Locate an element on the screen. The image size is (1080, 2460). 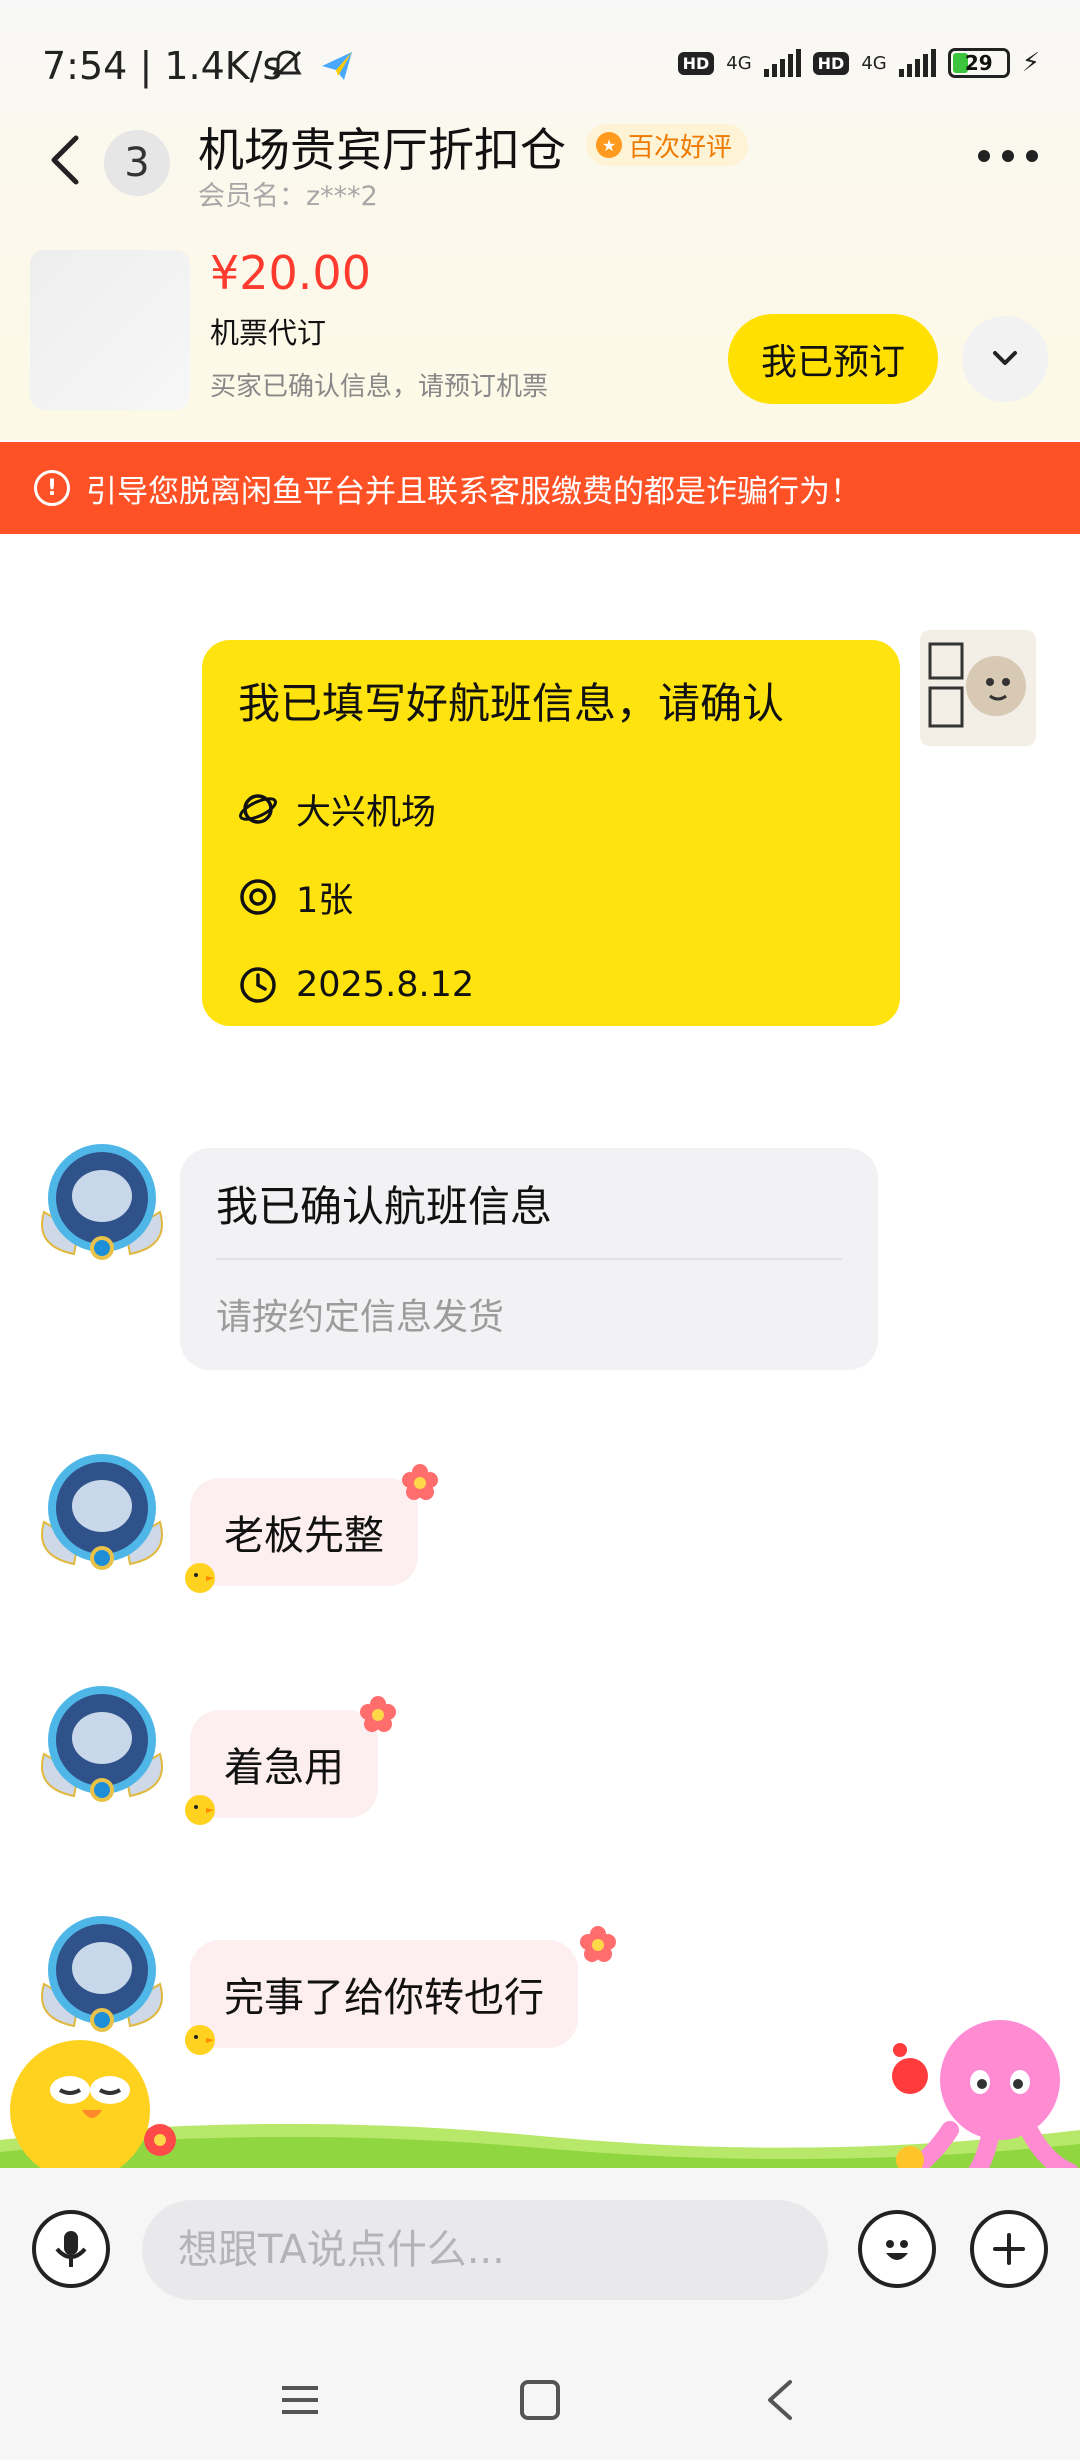
airport-name: 大兴机场 is located at coordinates (366, 812).